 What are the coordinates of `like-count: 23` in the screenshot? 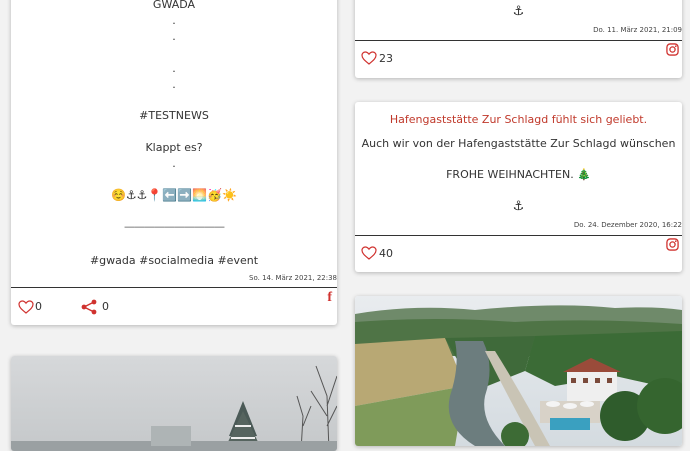 It's located at (386, 58).